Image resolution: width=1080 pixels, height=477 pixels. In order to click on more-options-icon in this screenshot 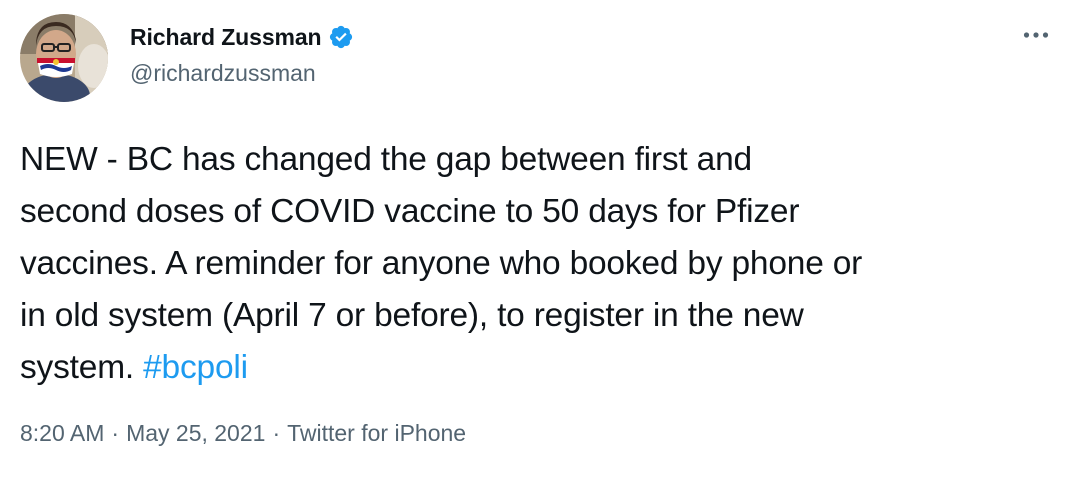, I will do `click(1036, 35)`.